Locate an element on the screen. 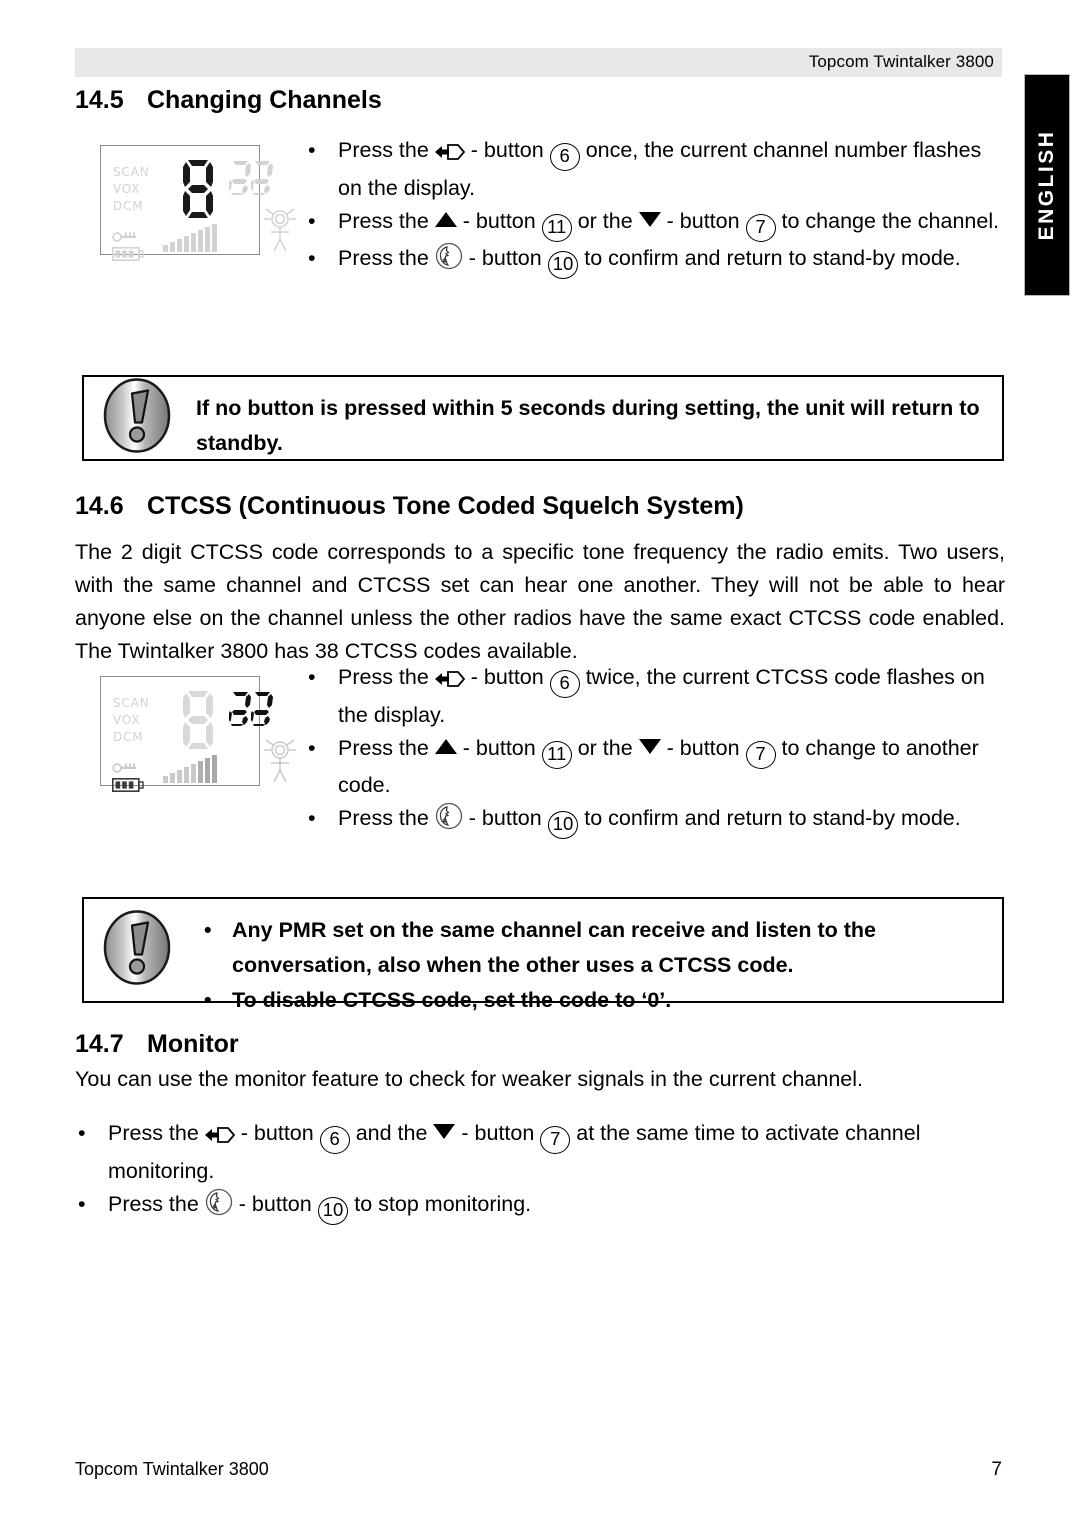 The image size is (1080, 1527). lcd-display-channel: SCAN VOX DCM is located at coordinates (198, 203).